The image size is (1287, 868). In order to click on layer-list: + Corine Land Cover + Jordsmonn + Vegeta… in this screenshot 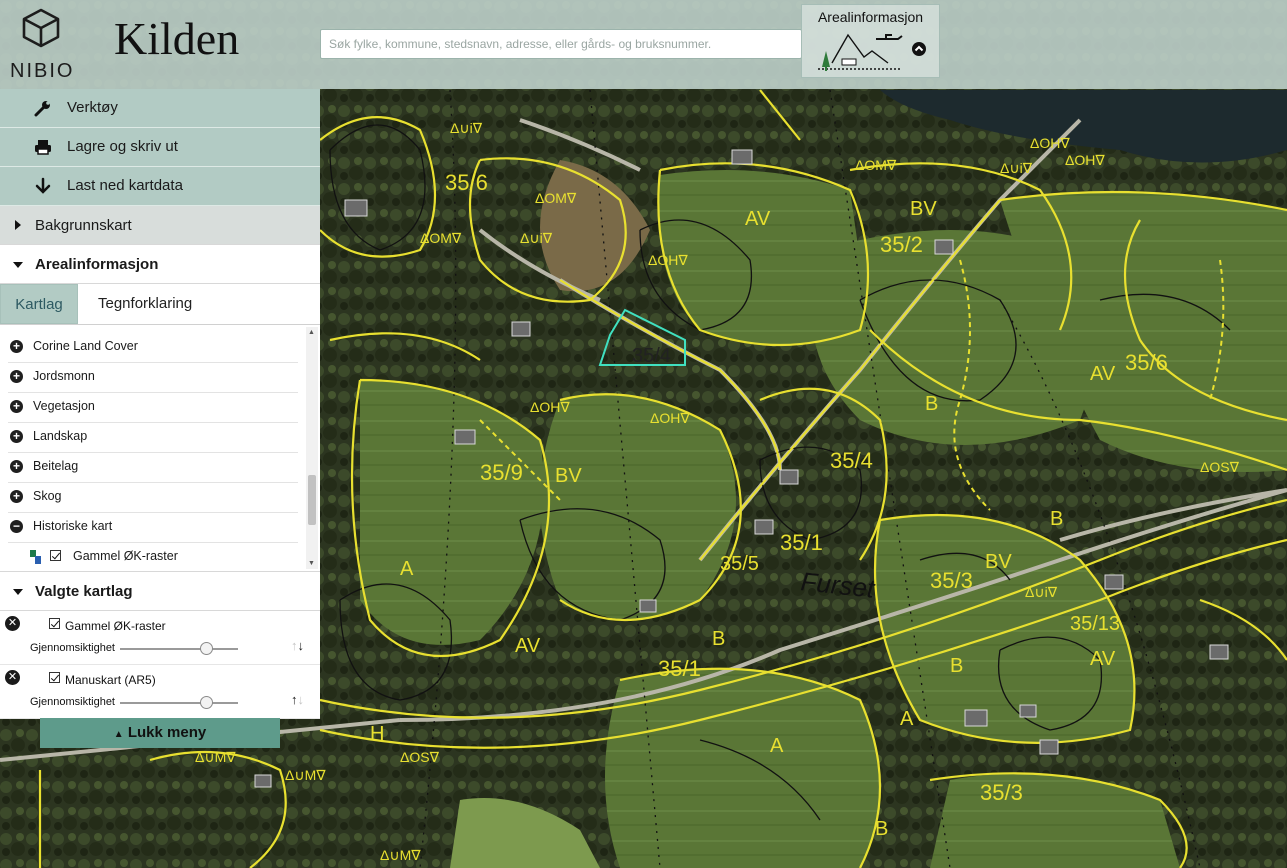, I will do `click(160, 448)`.